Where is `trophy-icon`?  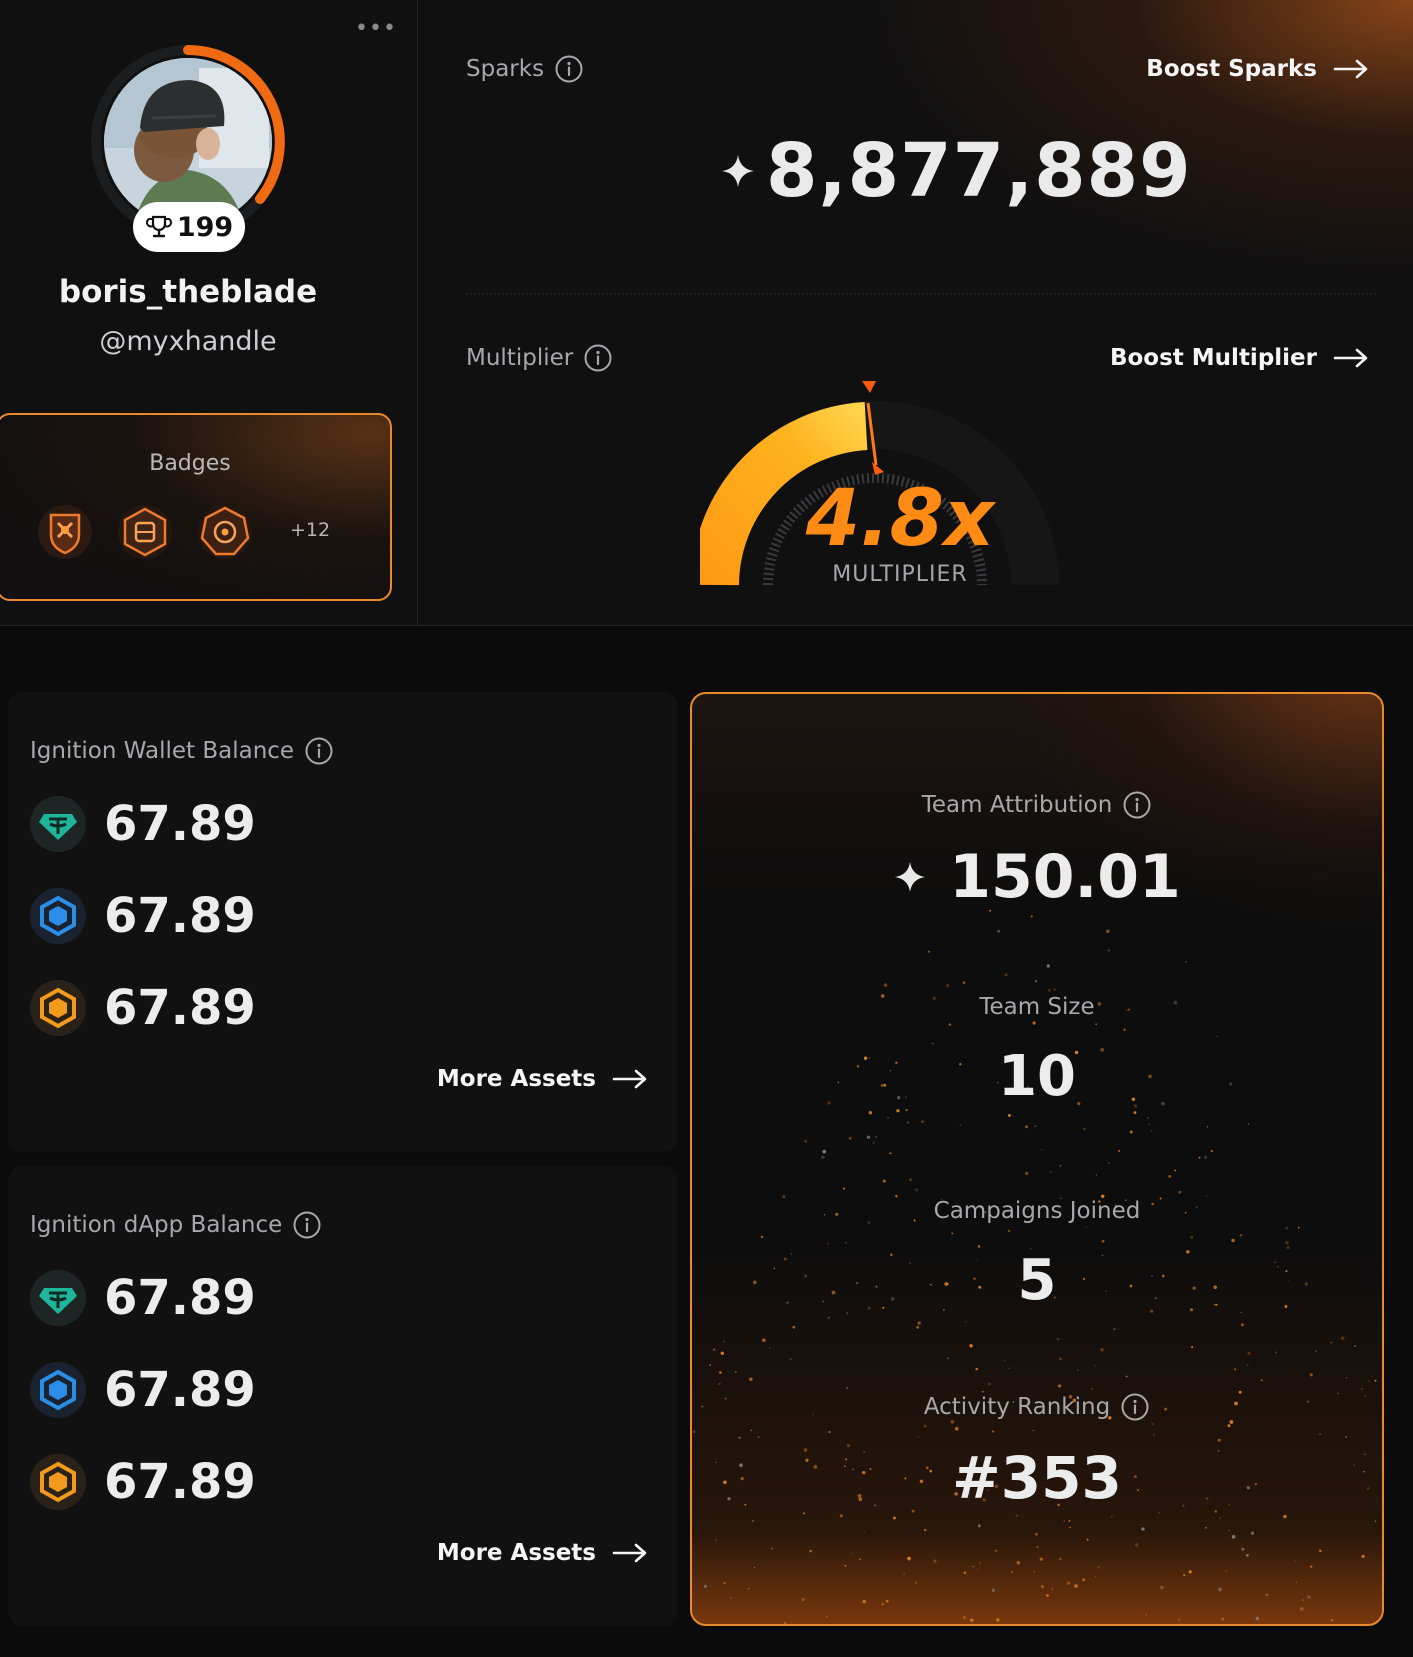 trophy-icon is located at coordinates (158, 226).